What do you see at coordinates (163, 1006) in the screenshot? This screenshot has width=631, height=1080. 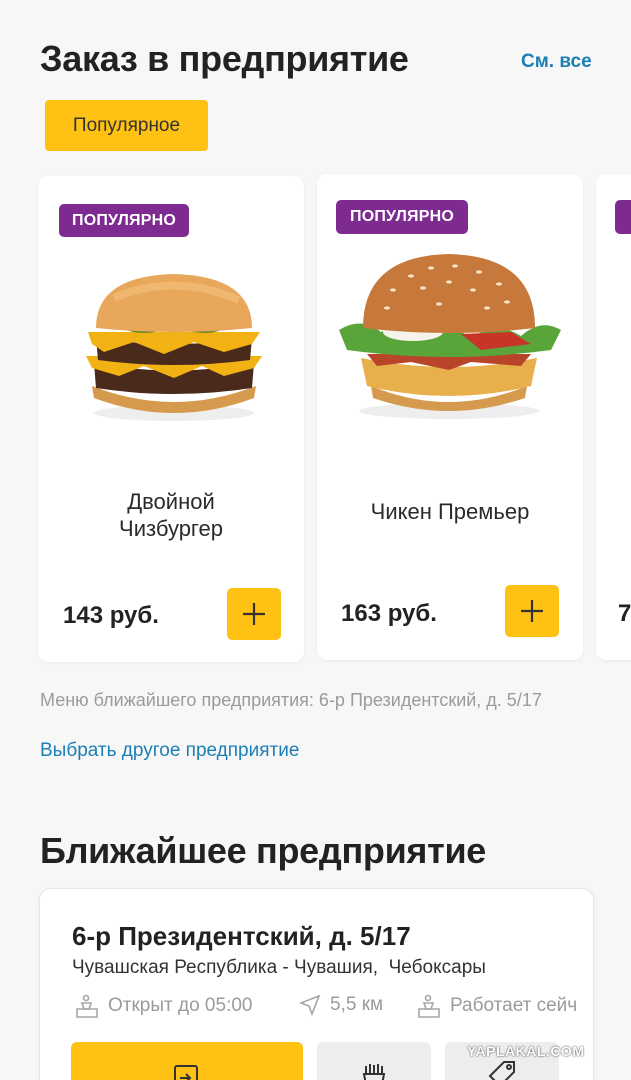 I see `hours-info: Открыт до 05:00` at bounding box center [163, 1006].